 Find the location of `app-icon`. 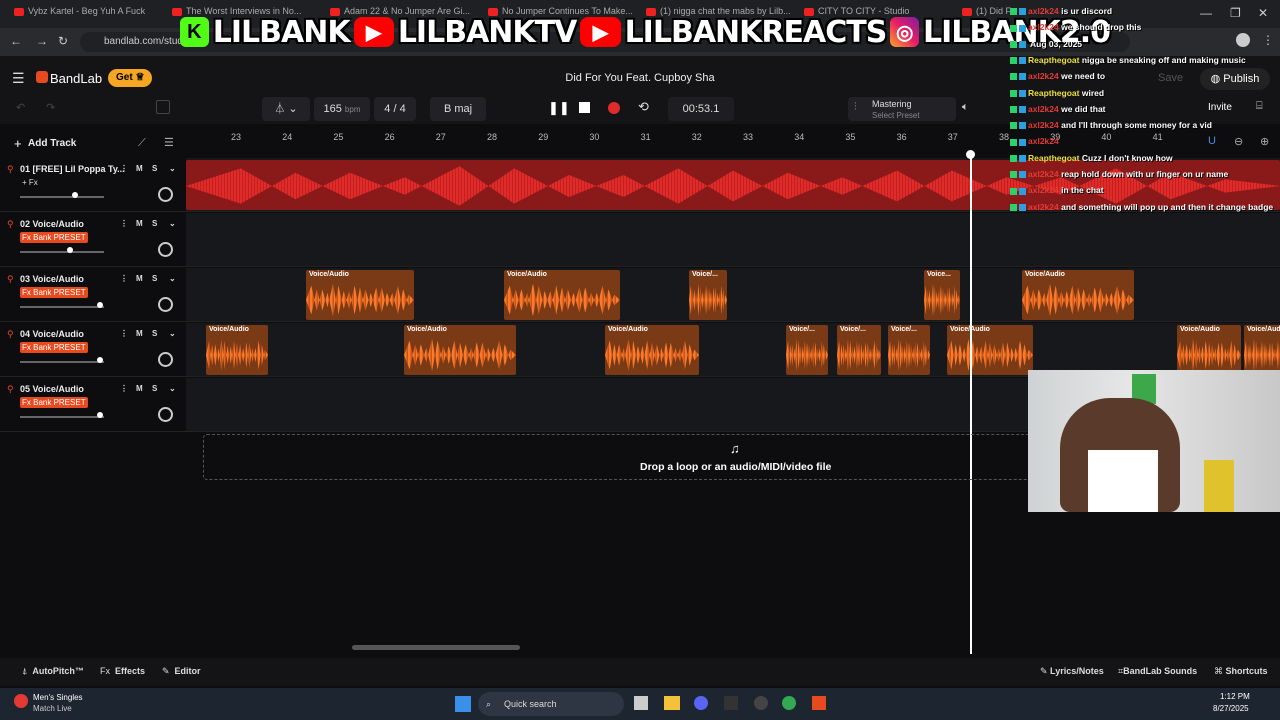

app-icon is located at coordinates (819, 703).